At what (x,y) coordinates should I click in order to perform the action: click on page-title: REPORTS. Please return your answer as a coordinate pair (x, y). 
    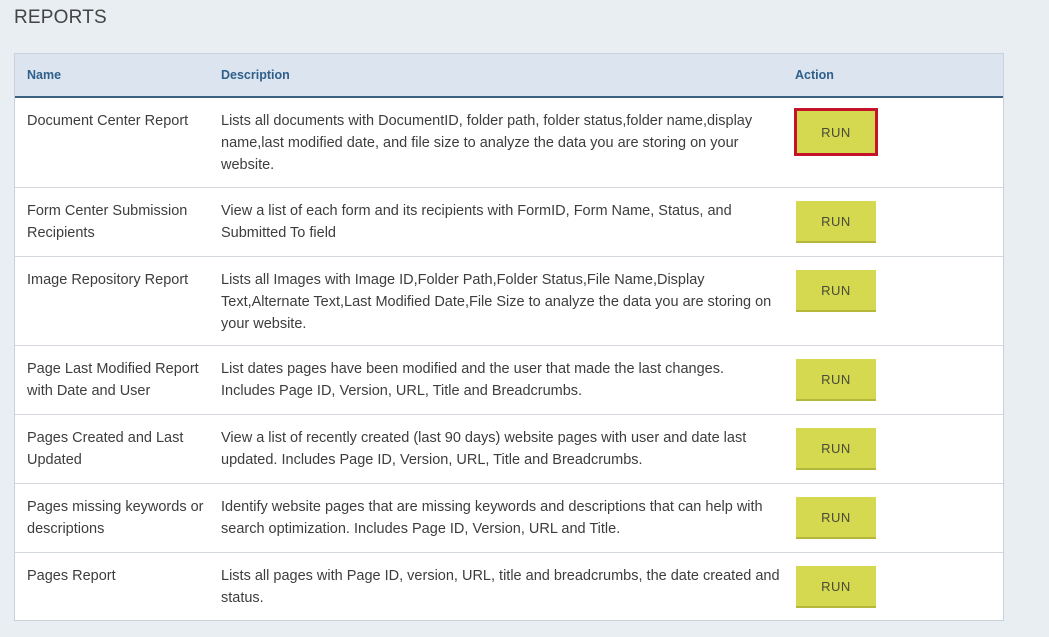
    Looking at the image, I should click on (60, 17).